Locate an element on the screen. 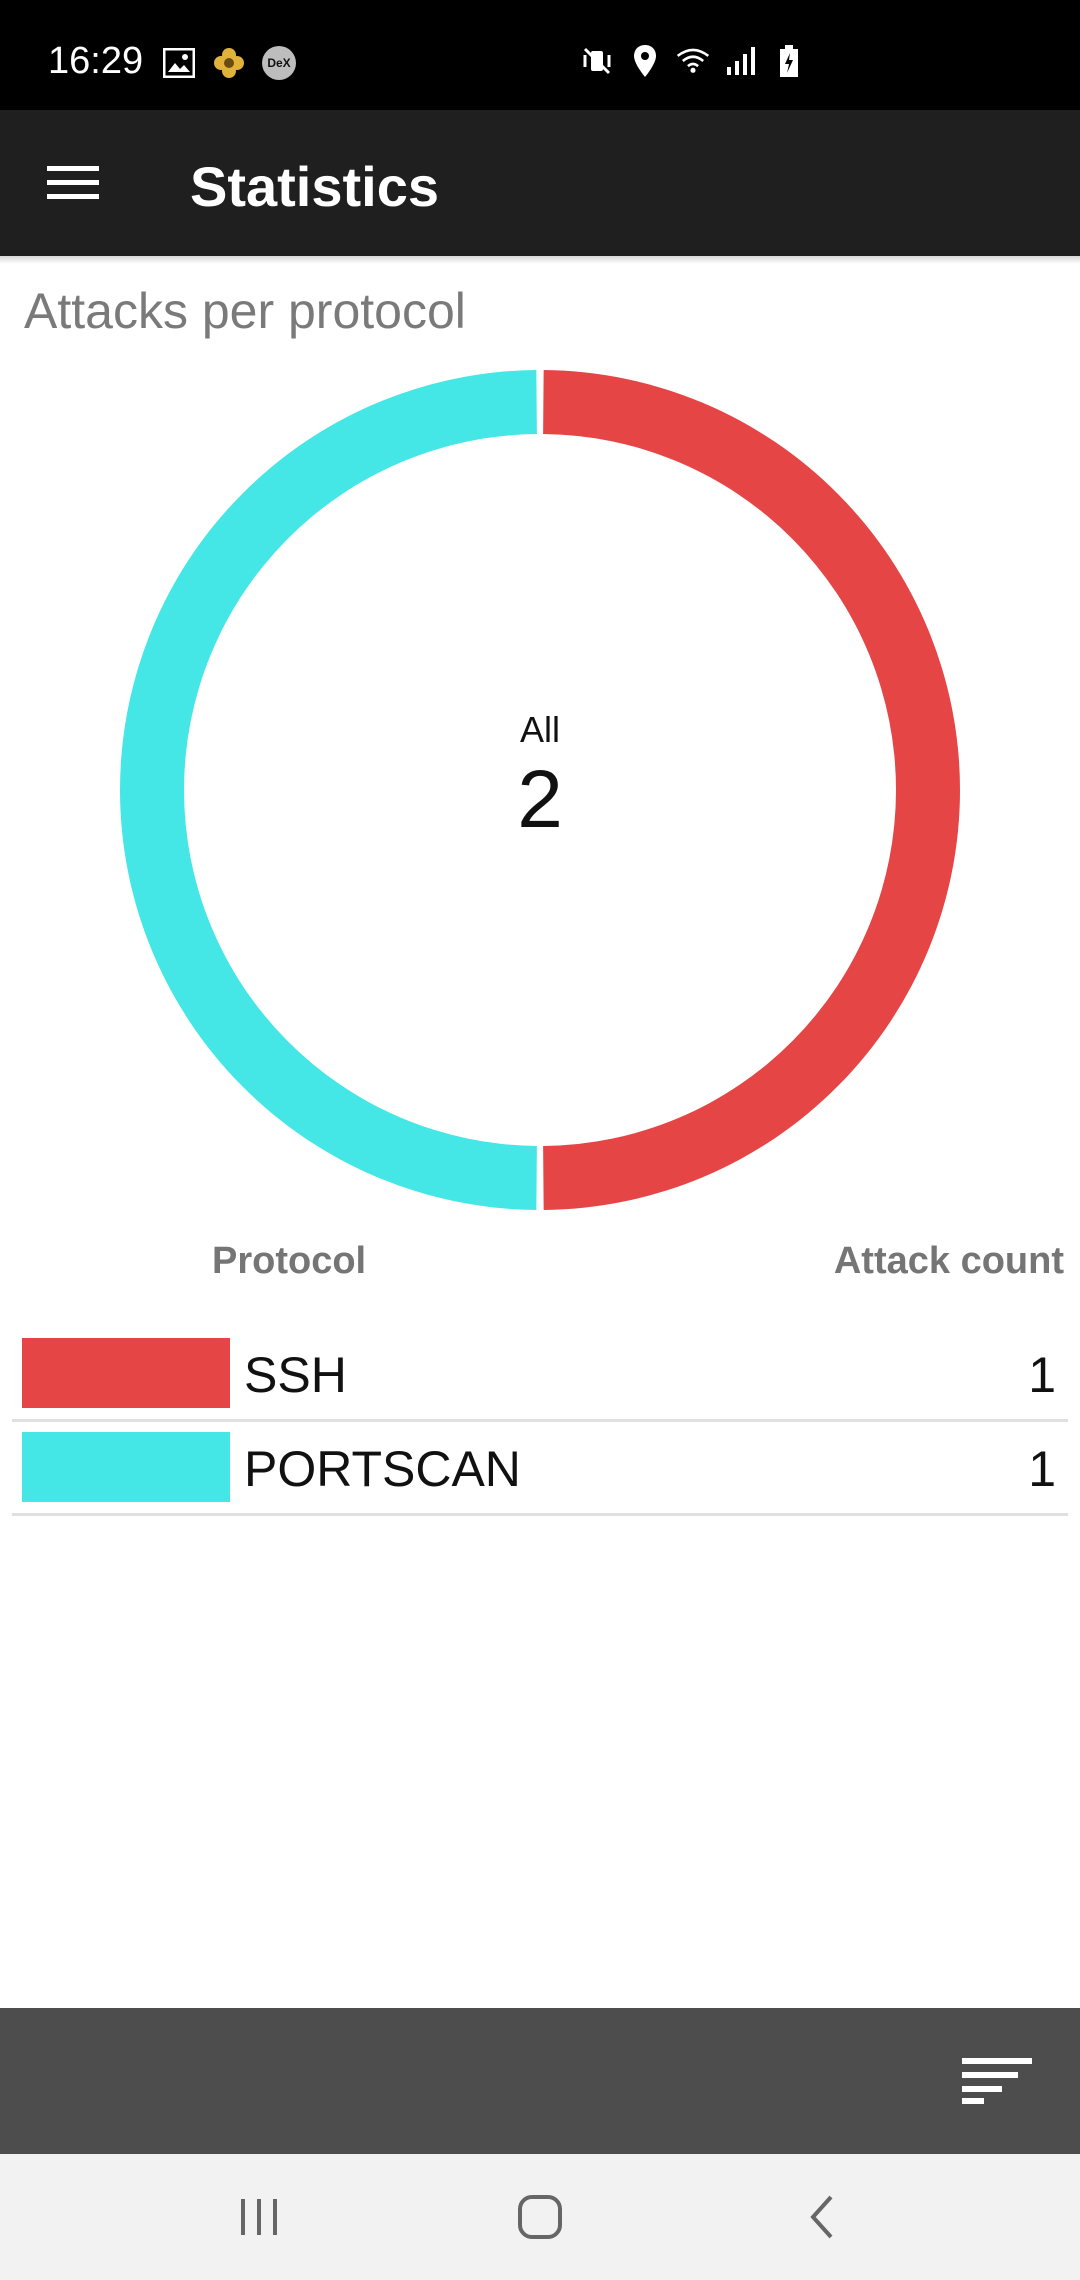 The width and height of the screenshot is (1080, 2280). system-nav-bar is located at coordinates (540, 2217).